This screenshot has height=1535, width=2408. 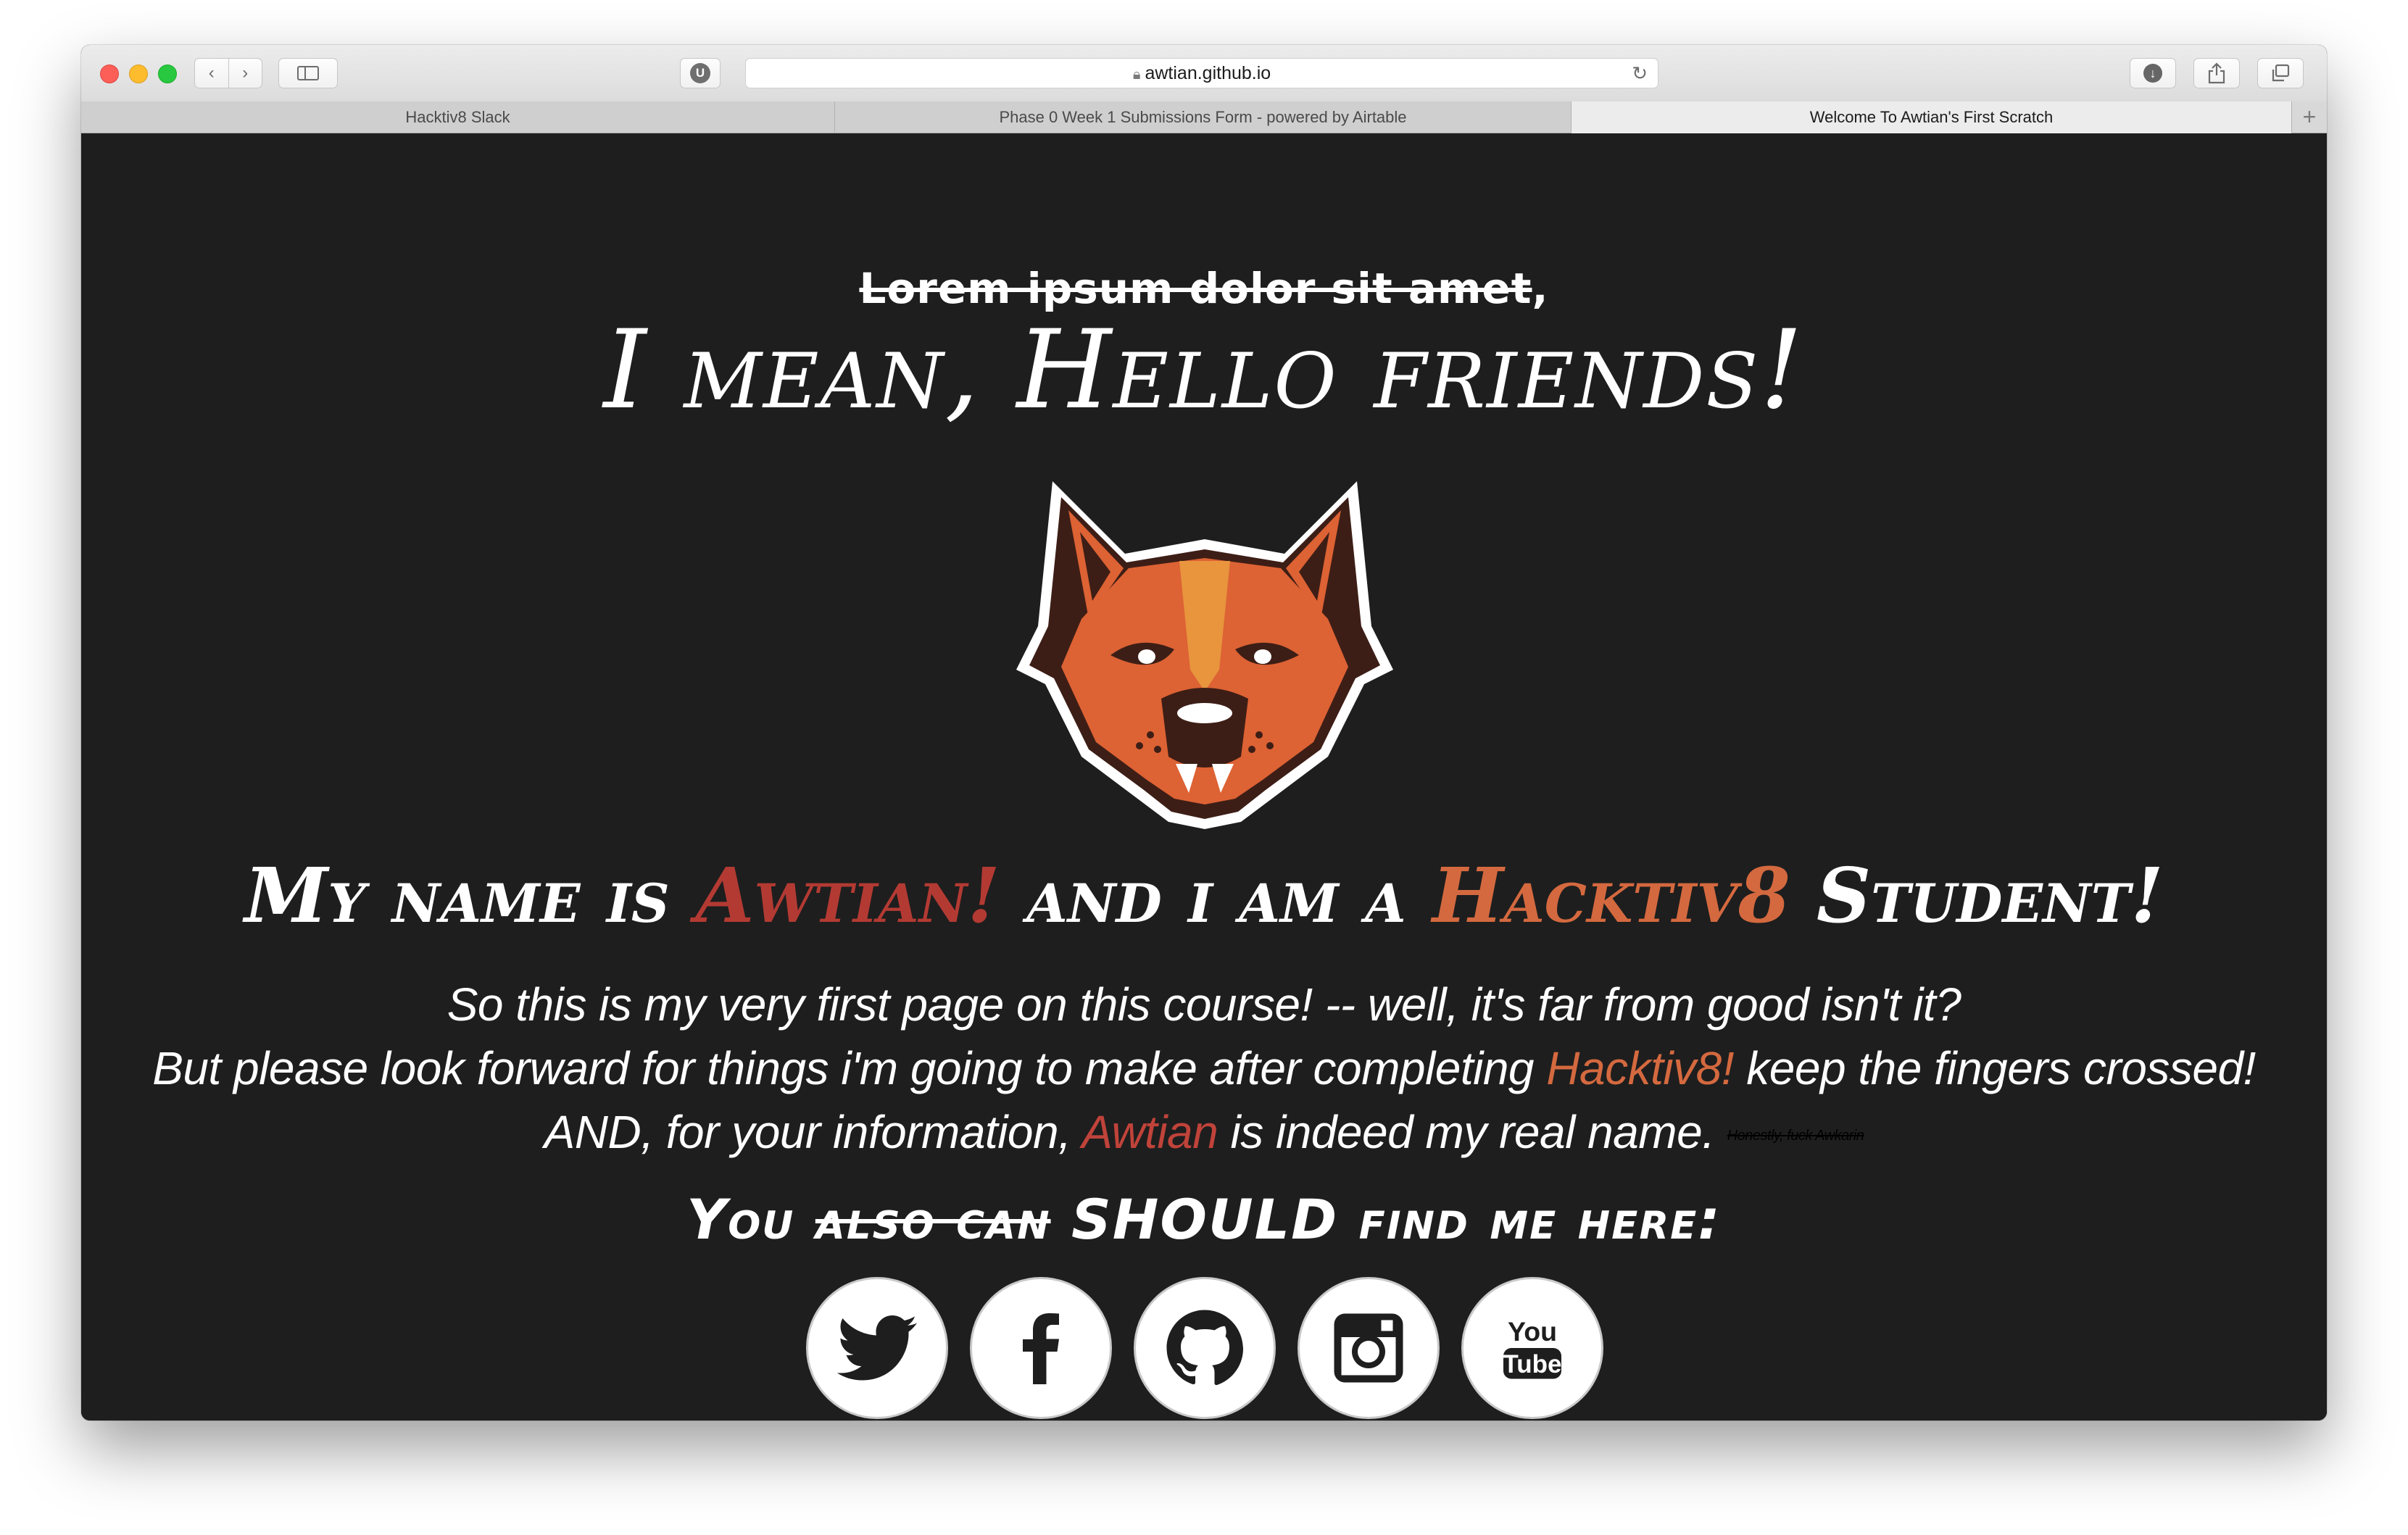 I want to click on github-icon, so click(x=1204, y=1348).